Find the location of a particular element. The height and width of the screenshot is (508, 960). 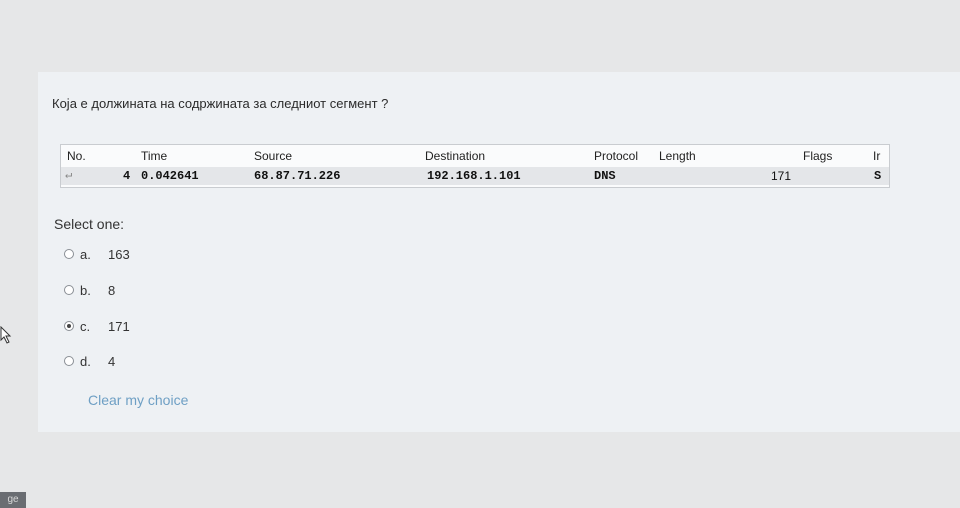

row-marker-icon: ↵ is located at coordinates (69, 175).